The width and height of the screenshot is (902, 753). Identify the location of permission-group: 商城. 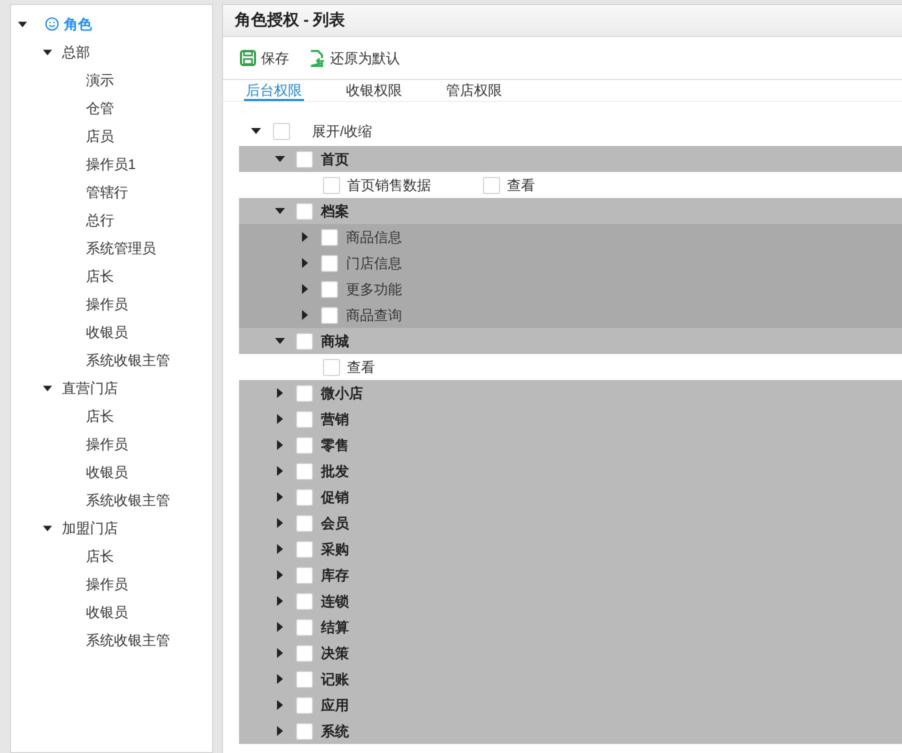
(335, 341).